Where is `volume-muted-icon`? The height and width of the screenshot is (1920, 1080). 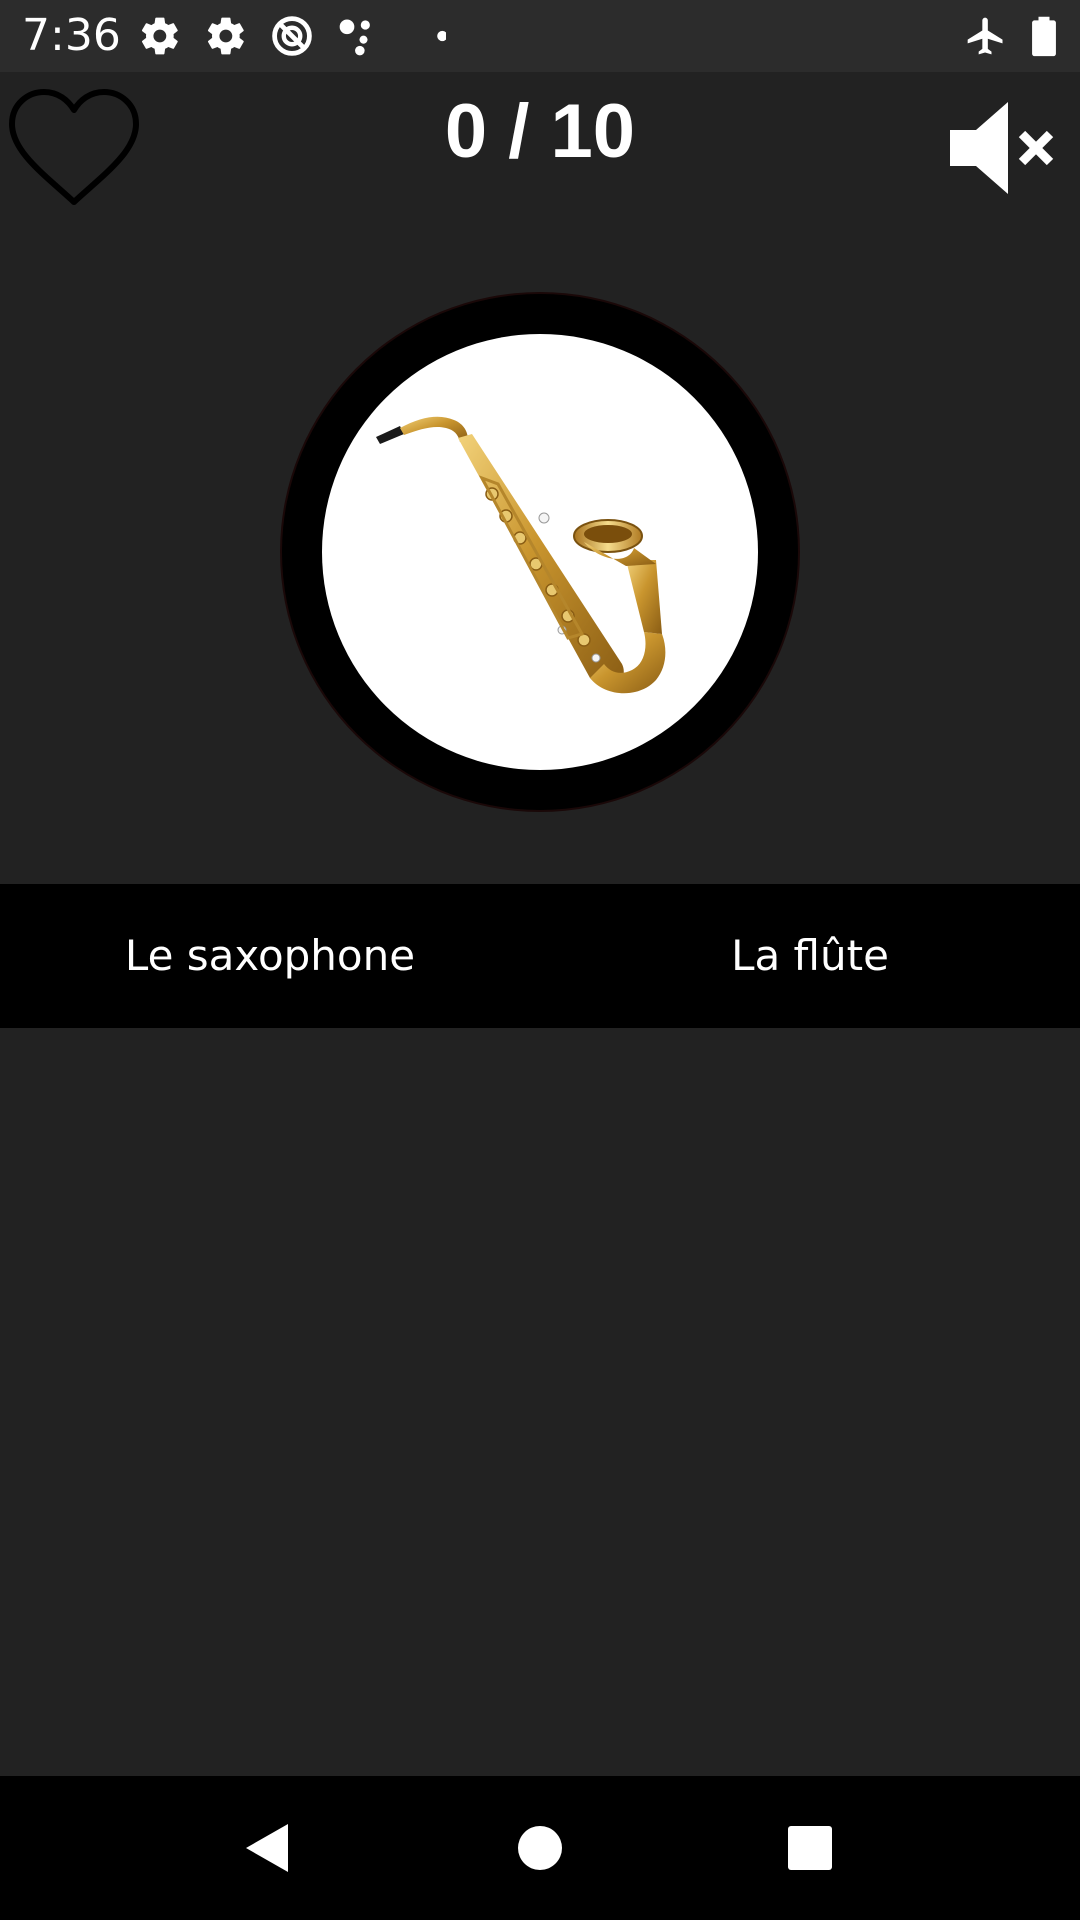
volume-muted-icon is located at coordinates (1003, 148).